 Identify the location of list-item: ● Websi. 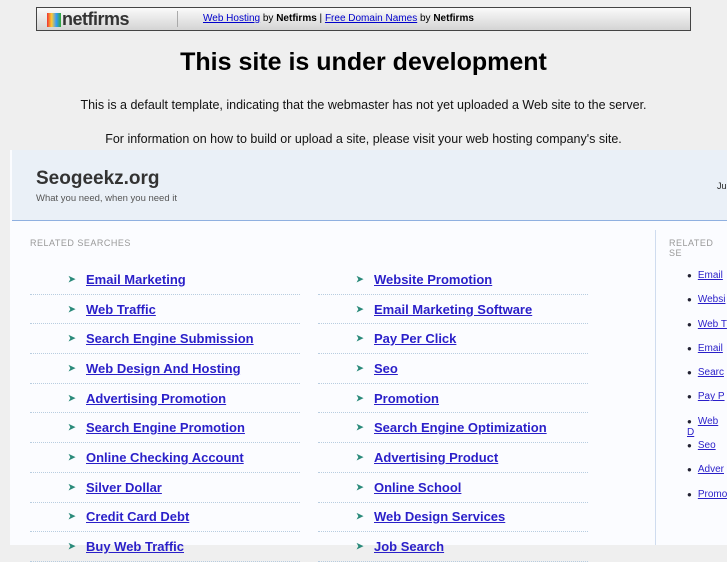
(707, 306).